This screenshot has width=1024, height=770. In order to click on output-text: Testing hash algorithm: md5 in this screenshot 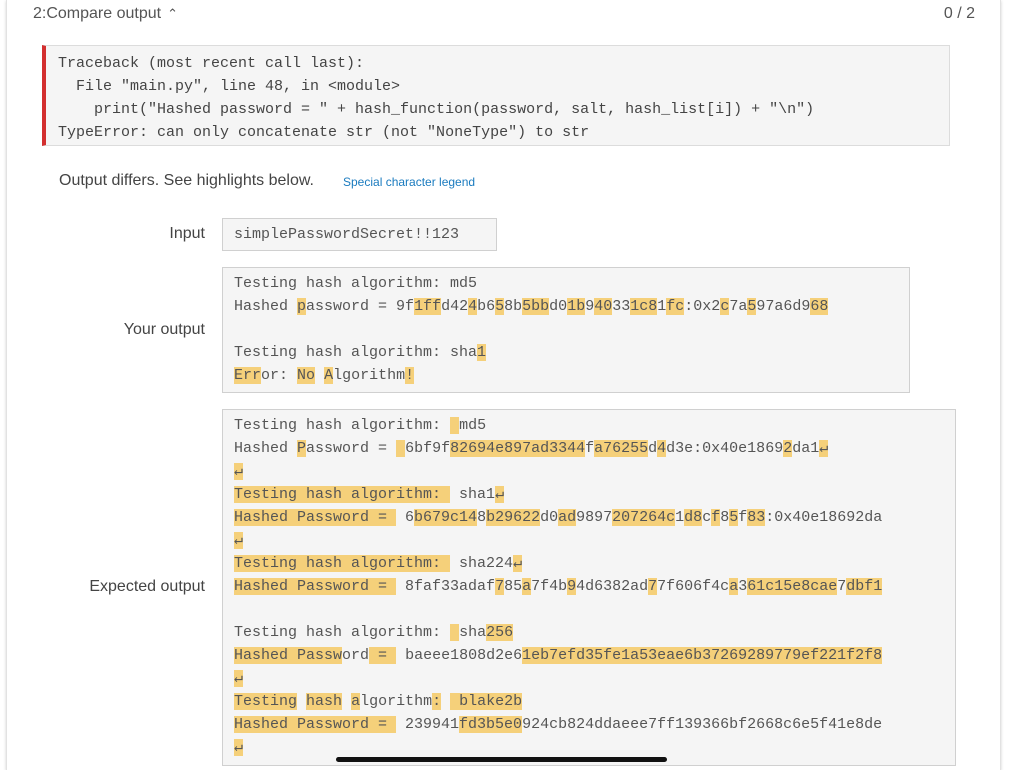, I will do `click(356, 283)`.